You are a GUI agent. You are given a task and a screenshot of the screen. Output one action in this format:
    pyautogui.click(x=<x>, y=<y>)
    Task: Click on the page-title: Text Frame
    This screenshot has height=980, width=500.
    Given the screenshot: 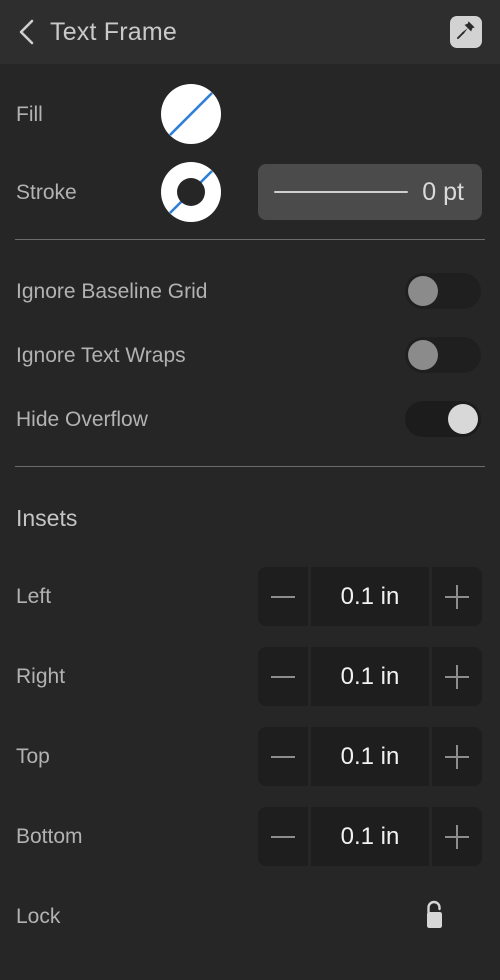 What is the action you would take?
    pyautogui.click(x=114, y=31)
    